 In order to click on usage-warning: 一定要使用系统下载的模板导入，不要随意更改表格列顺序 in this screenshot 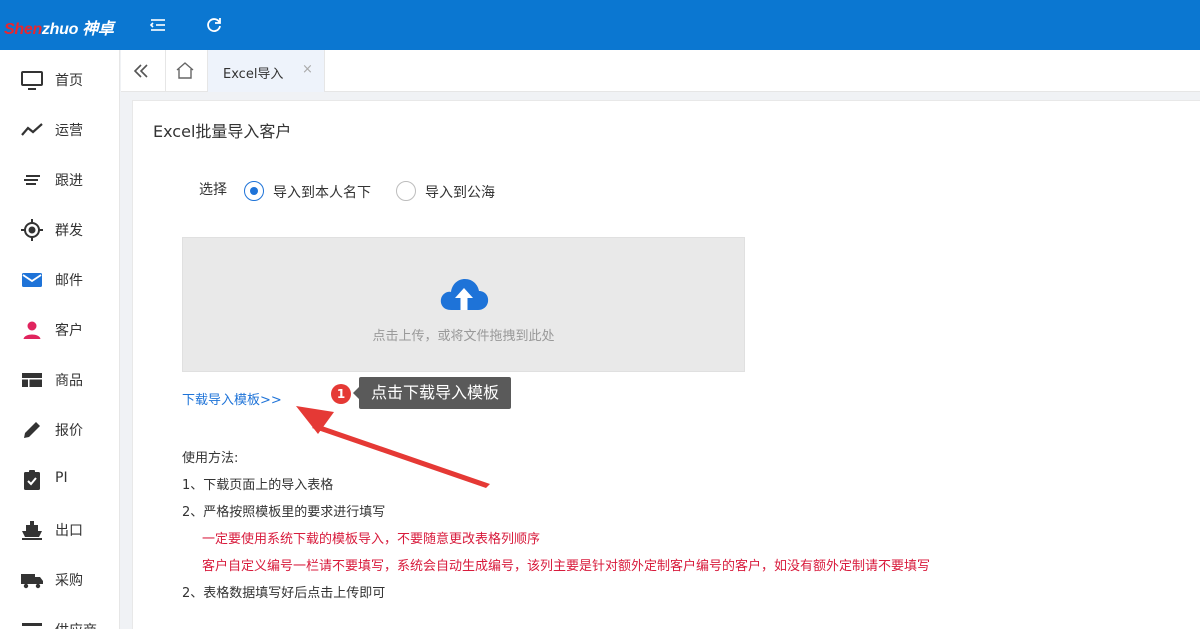, I will do `click(371, 539)`.